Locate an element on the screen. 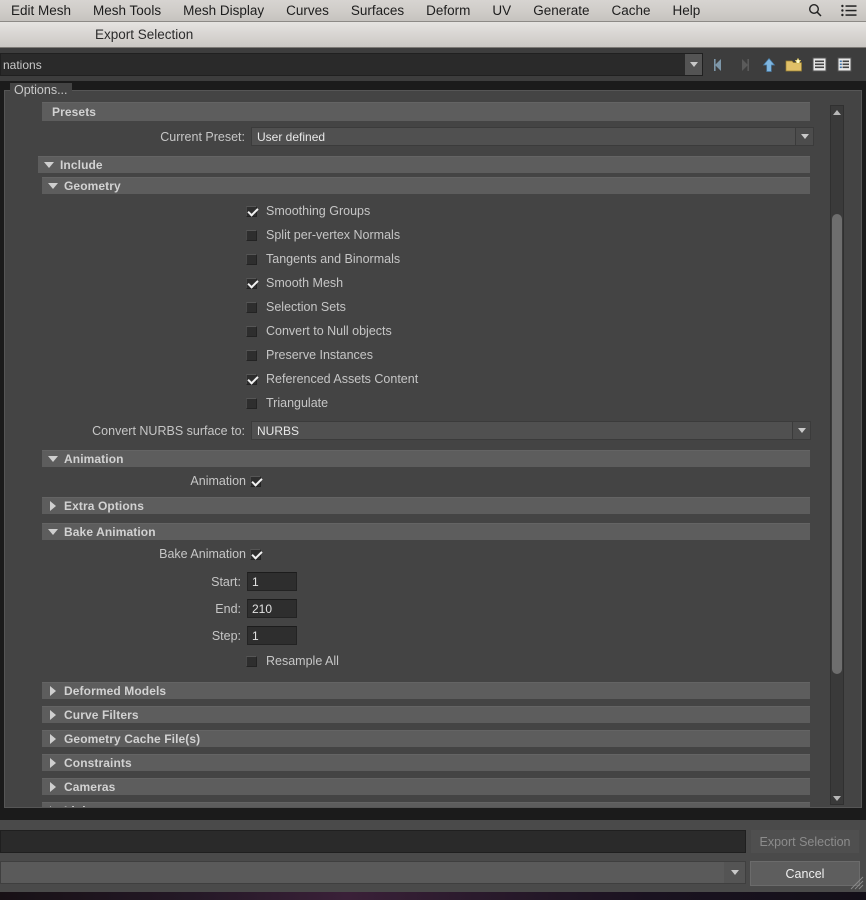 This screenshot has width=866, height=900. value-start: 1 is located at coordinates (255, 581).